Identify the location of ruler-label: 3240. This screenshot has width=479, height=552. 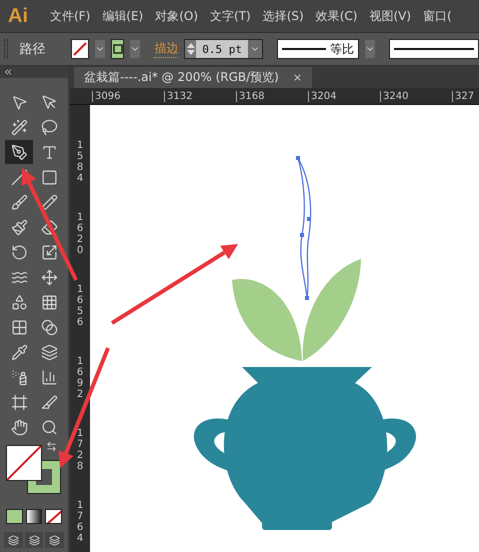
(416, 96).